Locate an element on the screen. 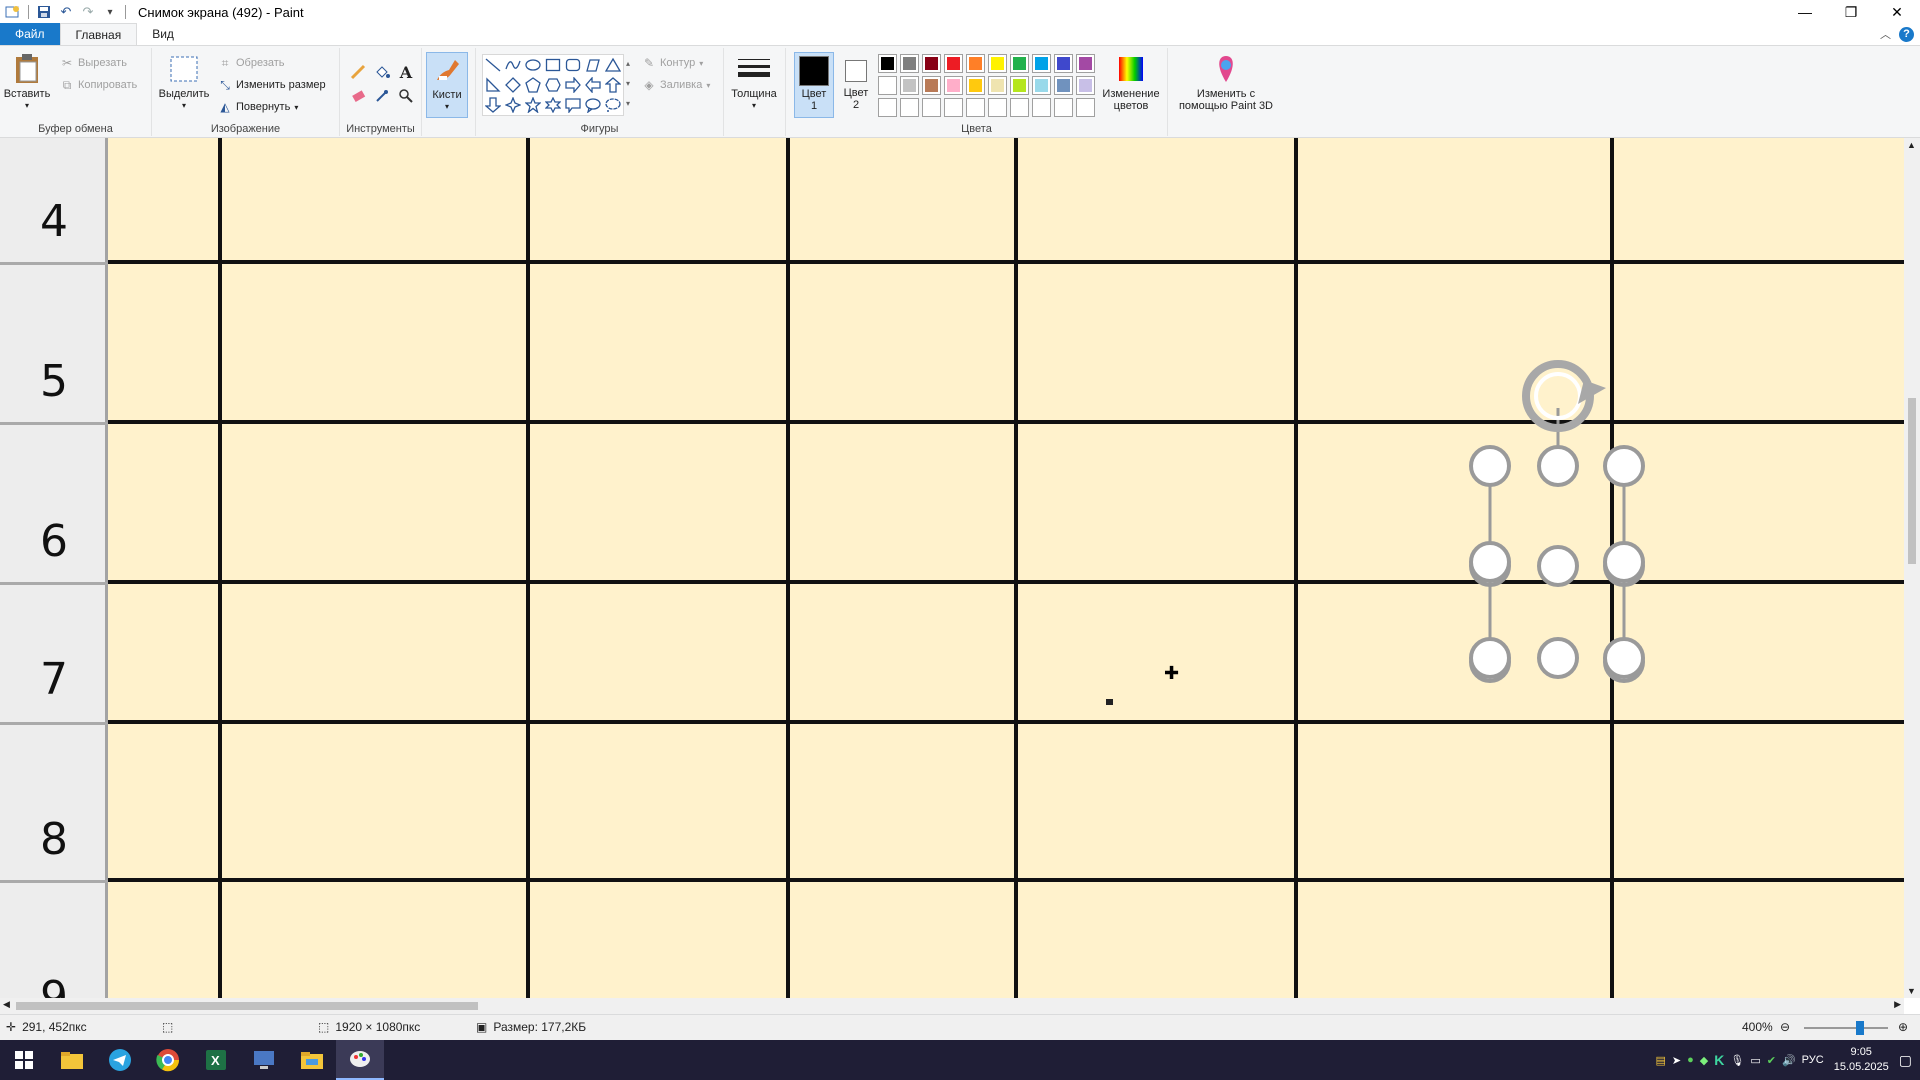 Image resolution: width=1920 pixels, height=1080 pixels. taskbar-chrome is located at coordinates (168, 1060).